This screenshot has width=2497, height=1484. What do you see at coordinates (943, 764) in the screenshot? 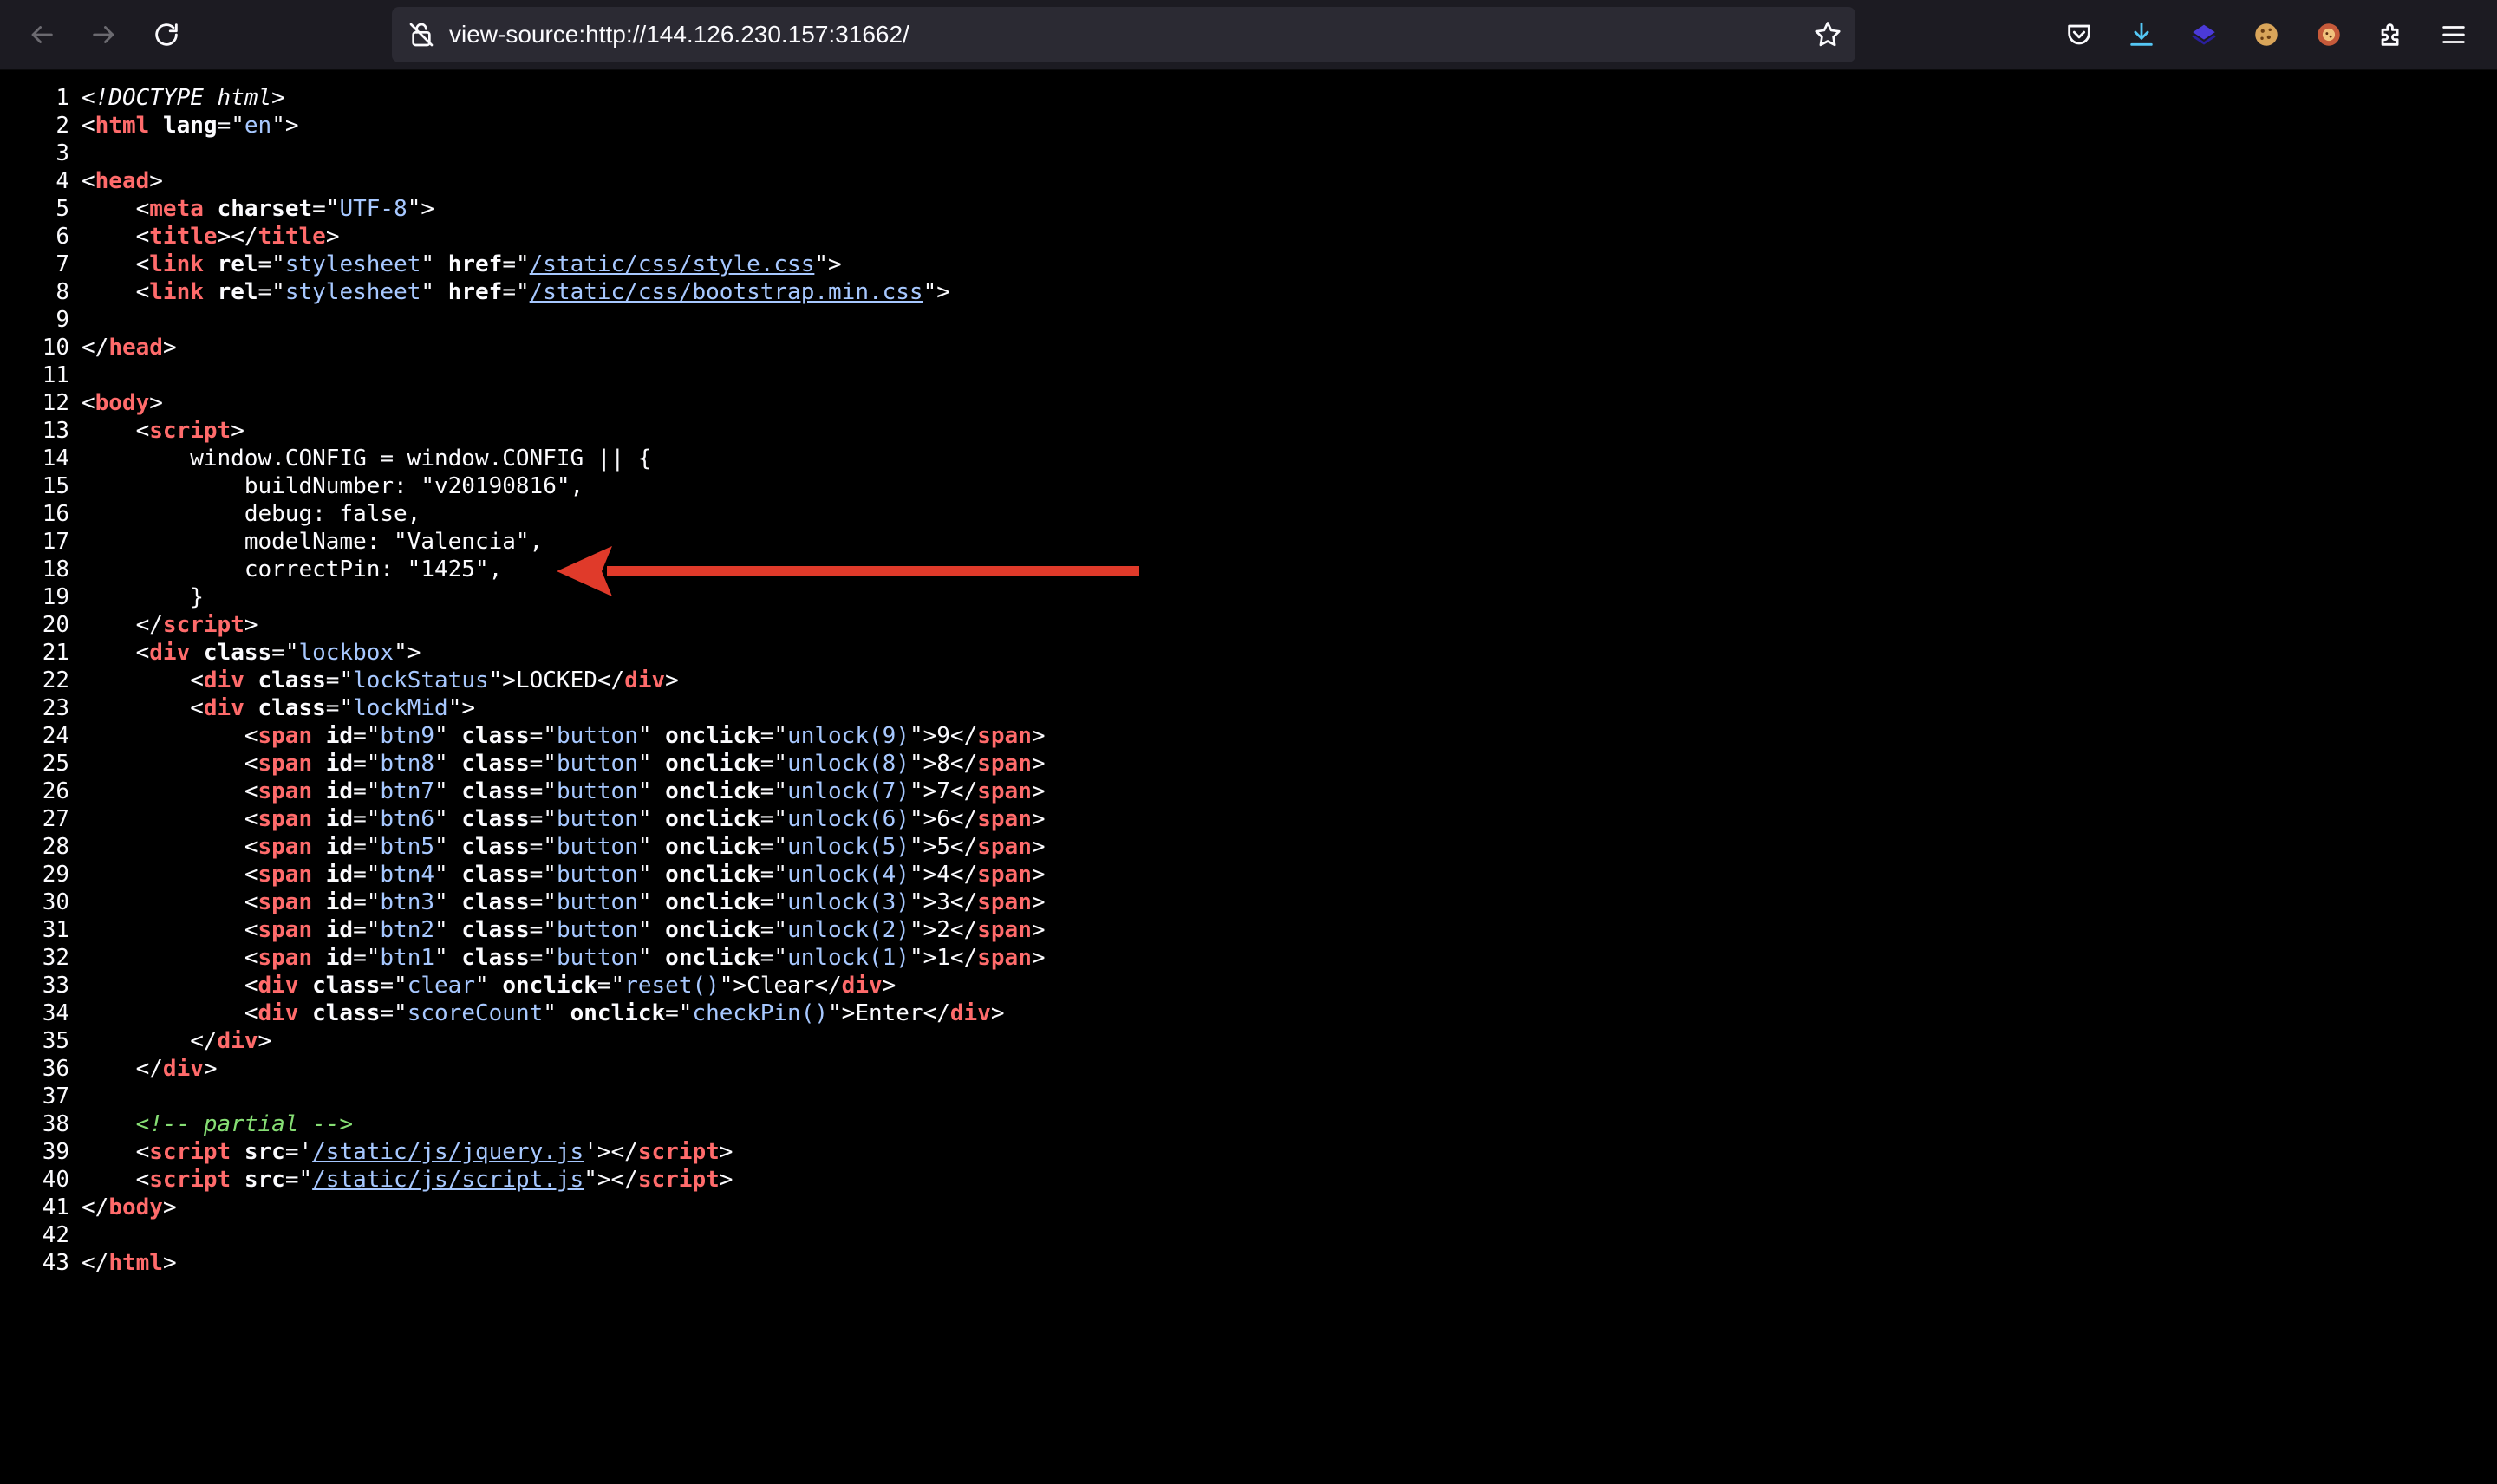
I see `code-token: ">8</` at bounding box center [943, 764].